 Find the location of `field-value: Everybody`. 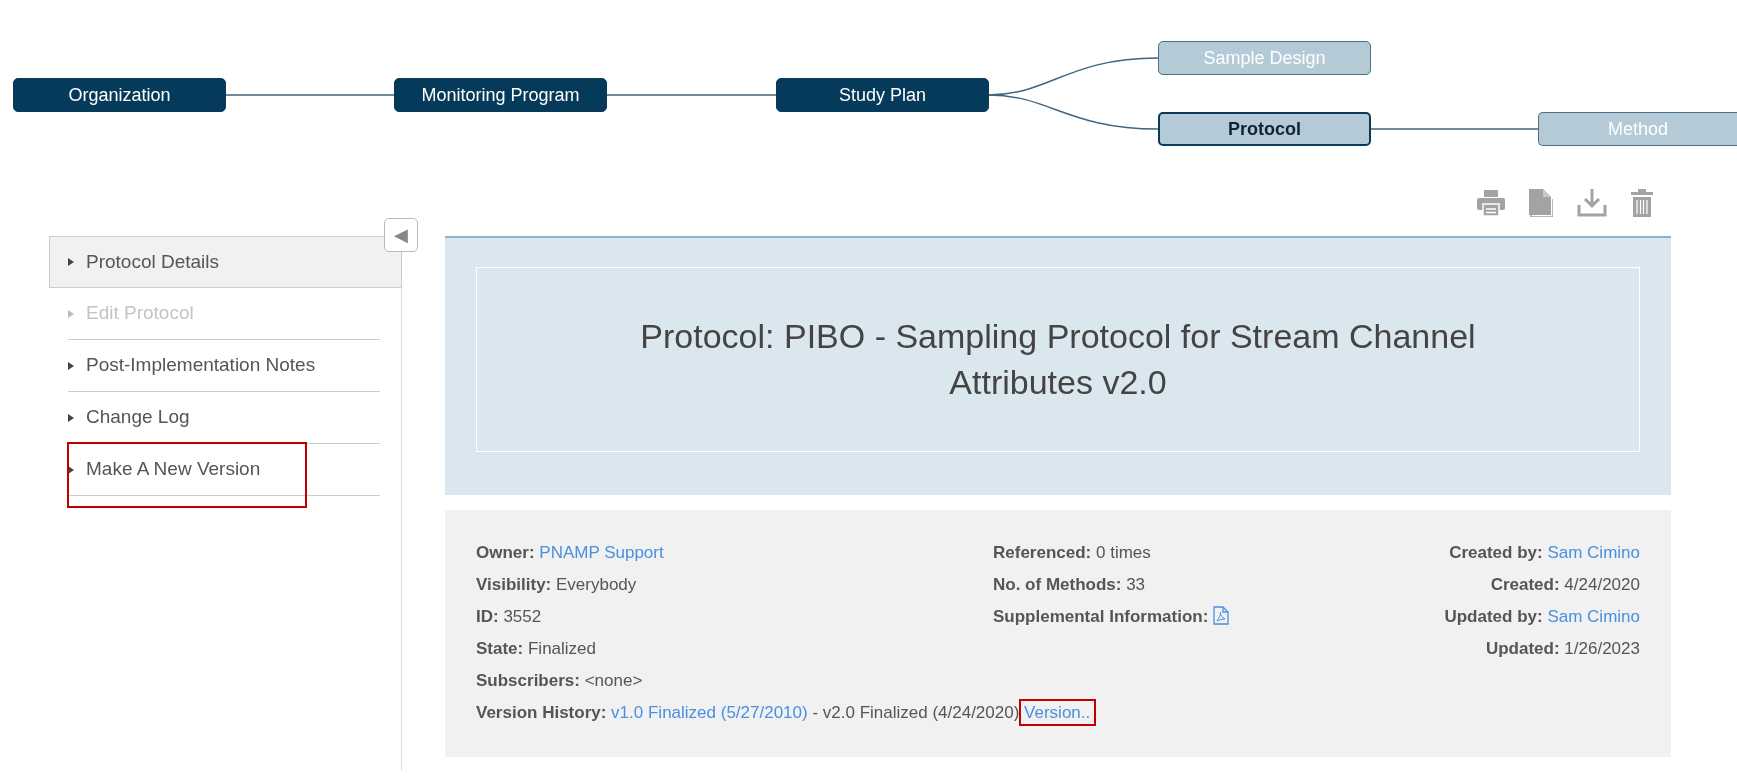

field-value: Everybody is located at coordinates (596, 584).